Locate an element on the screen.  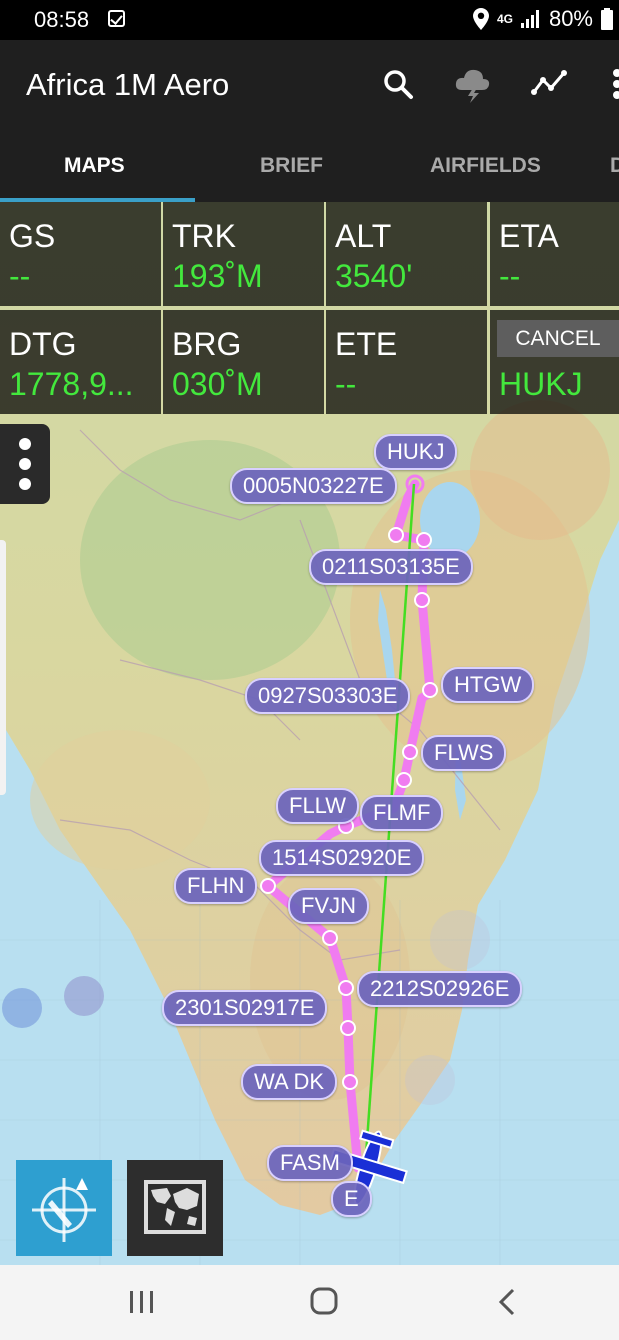
ete-value: -- is located at coordinates (346, 384).